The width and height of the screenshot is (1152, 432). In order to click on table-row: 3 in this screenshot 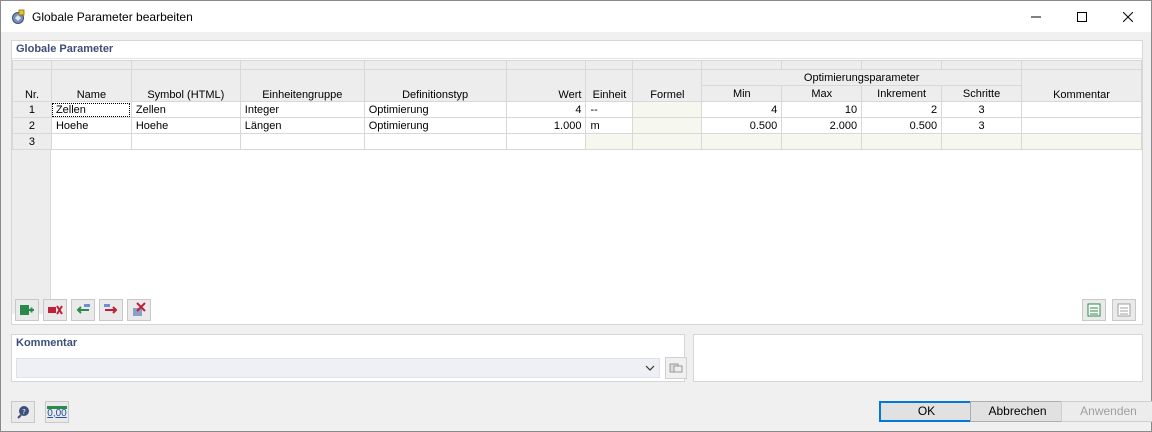, I will do `click(577, 141)`.